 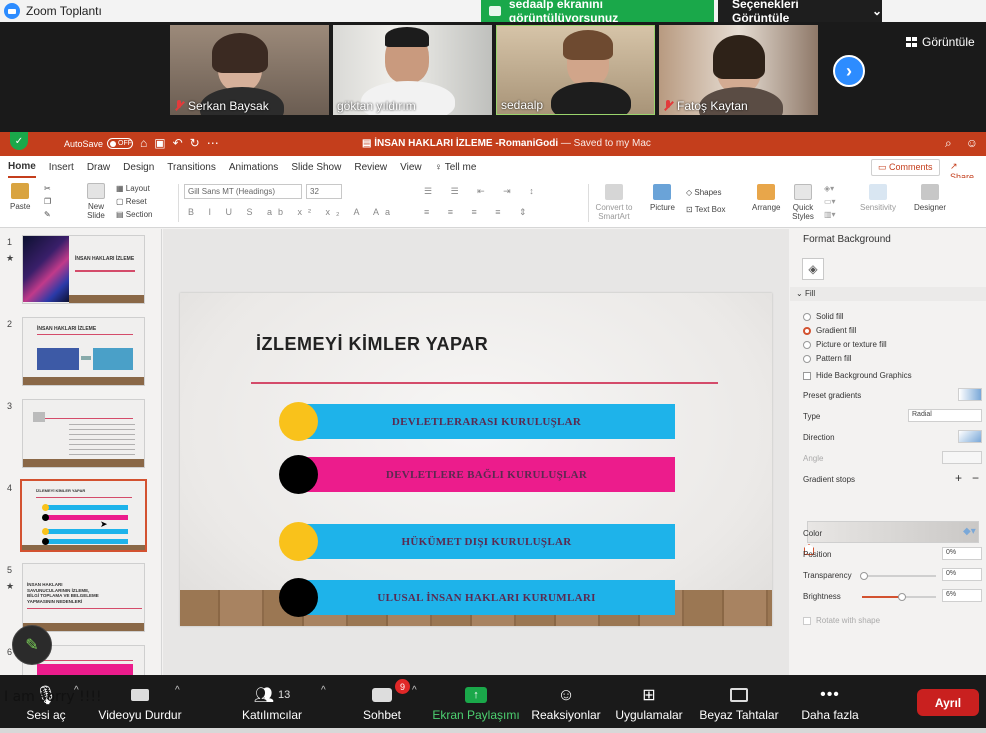 What do you see at coordinates (899, 576) in the screenshot?
I see `transparency-slider` at bounding box center [899, 576].